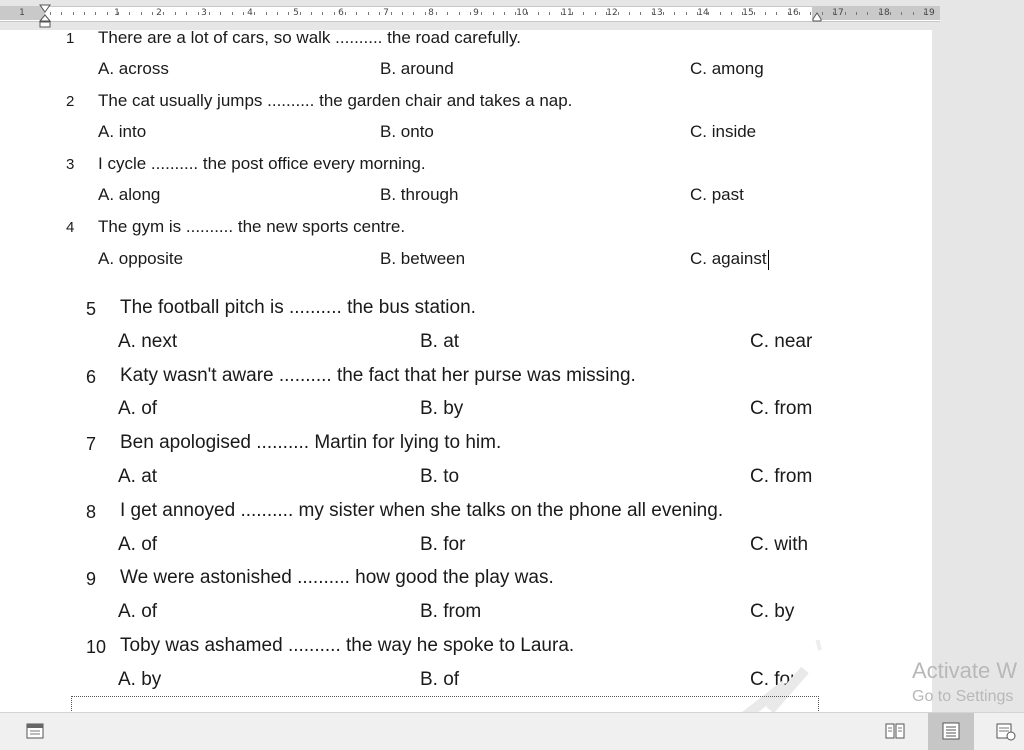 Image resolution: width=1024 pixels, height=750 pixels. What do you see at coordinates (717, 194) in the screenshot?
I see `option-c: C. past` at bounding box center [717, 194].